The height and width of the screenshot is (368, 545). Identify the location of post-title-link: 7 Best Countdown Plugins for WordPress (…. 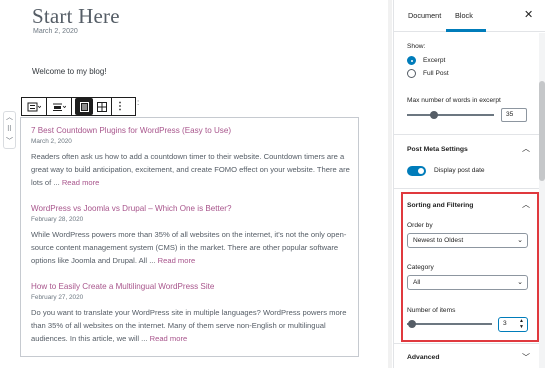
(193, 131).